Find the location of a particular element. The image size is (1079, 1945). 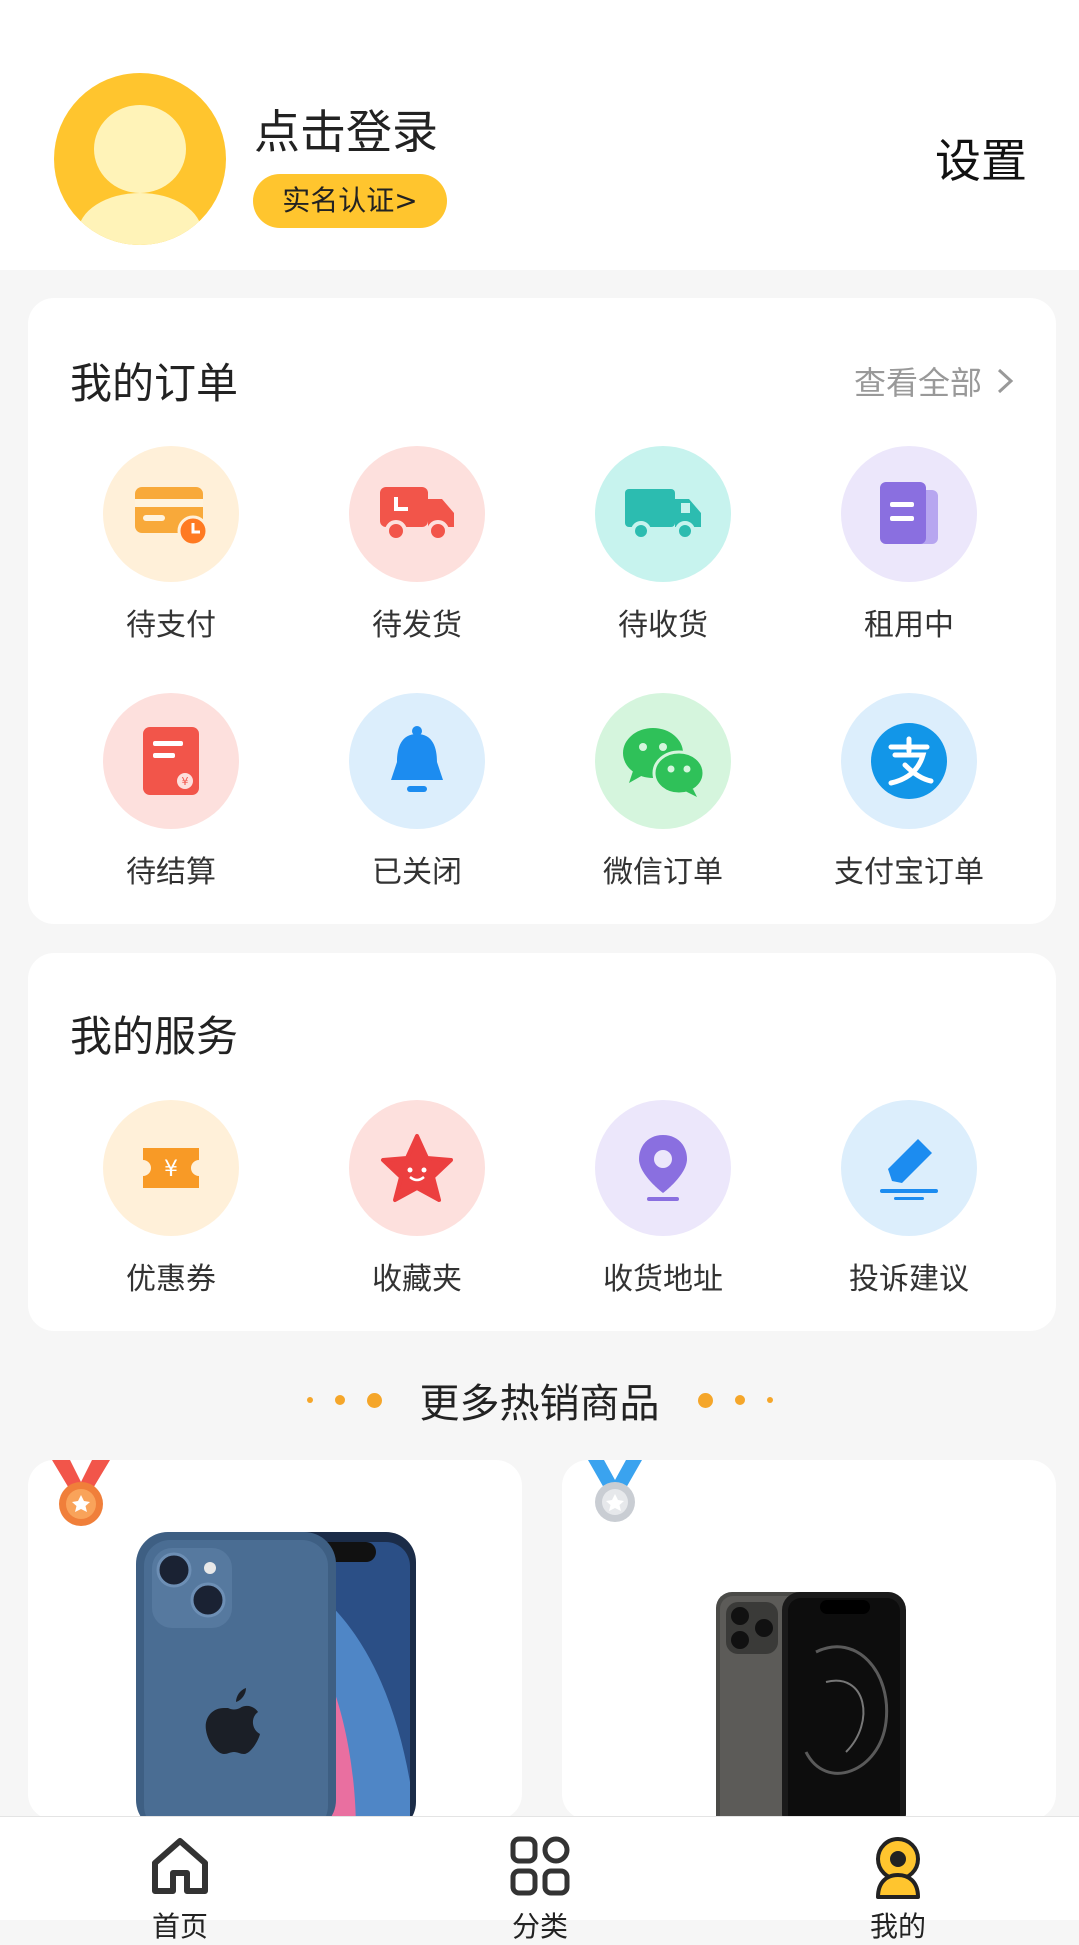

service-item-label: 收藏夹 is located at coordinates (417, 1279).